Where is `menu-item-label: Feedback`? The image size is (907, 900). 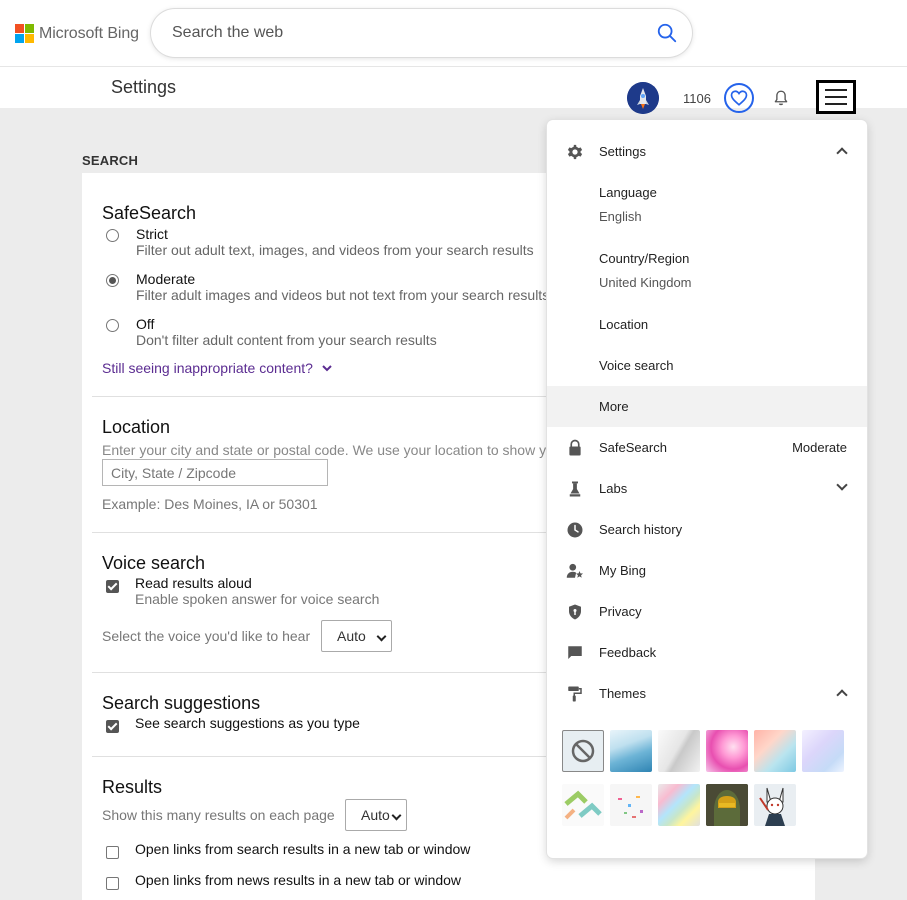
menu-item-label: Feedback is located at coordinates (628, 652).